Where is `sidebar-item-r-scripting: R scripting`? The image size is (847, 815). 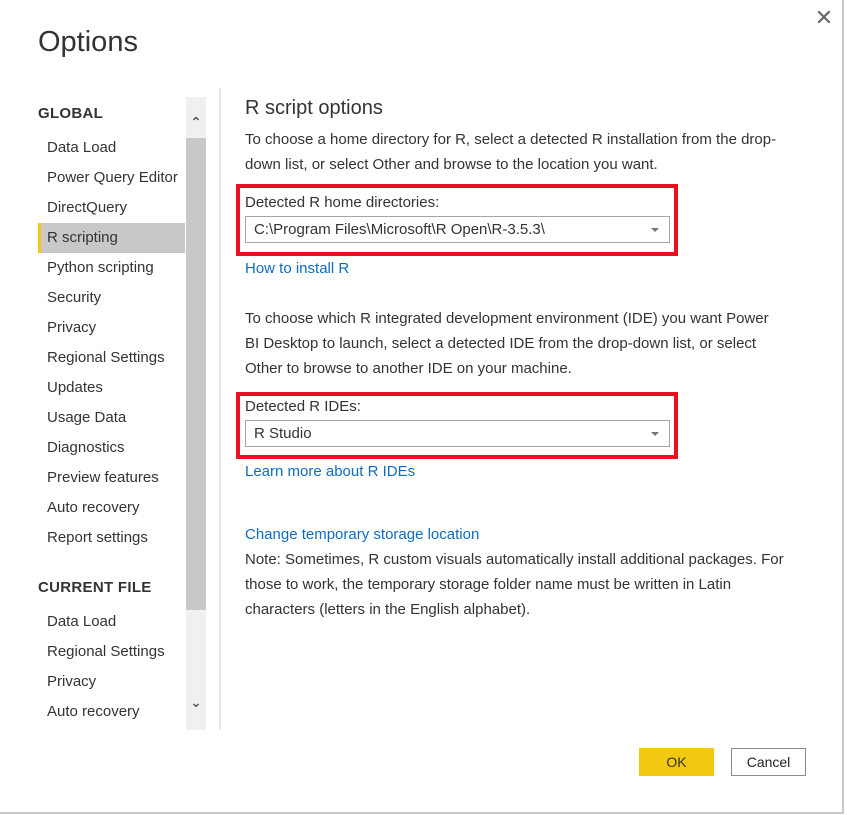
sidebar-item-r-scripting: R scripting is located at coordinates (111, 238).